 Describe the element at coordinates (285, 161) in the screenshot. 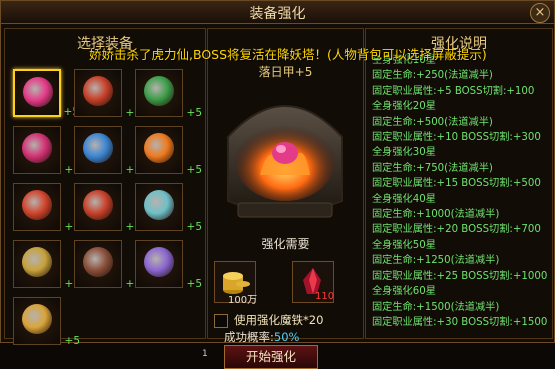

I see `forge-altar-icon` at that location.